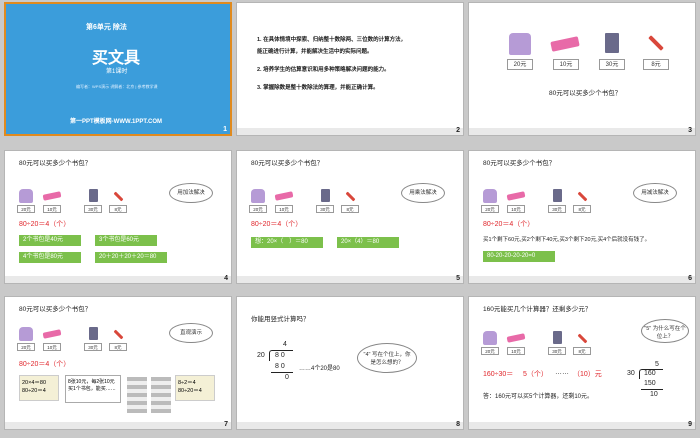  I want to click on unit-label: 第6单元 除法, so click(106, 27).